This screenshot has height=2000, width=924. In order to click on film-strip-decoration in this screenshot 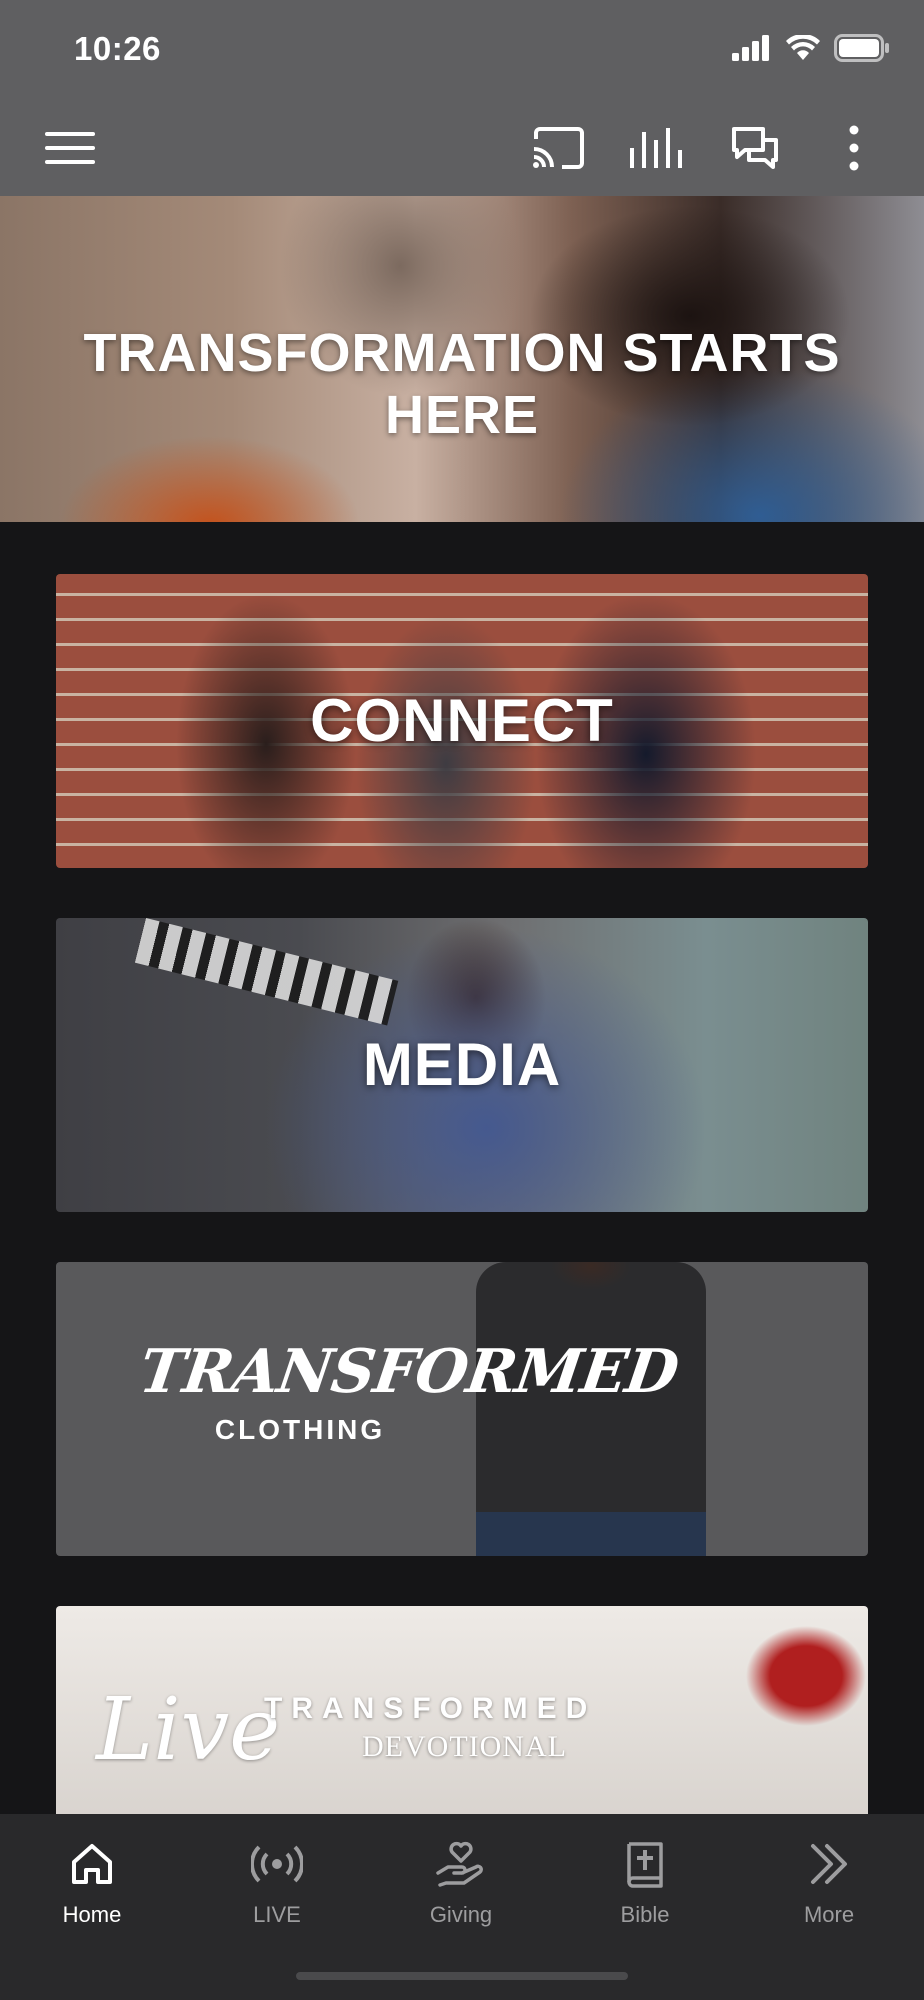, I will do `click(266, 972)`.